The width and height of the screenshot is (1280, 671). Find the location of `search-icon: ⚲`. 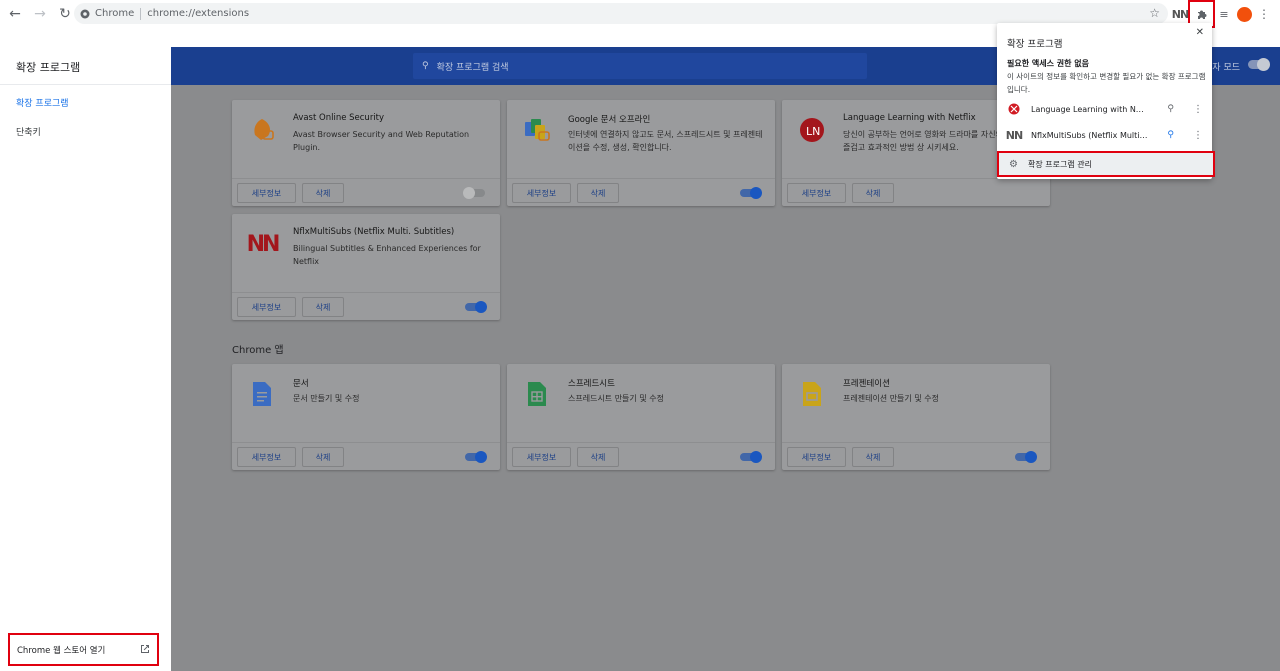

search-icon: ⚲ is located at coordinates (425, 66).